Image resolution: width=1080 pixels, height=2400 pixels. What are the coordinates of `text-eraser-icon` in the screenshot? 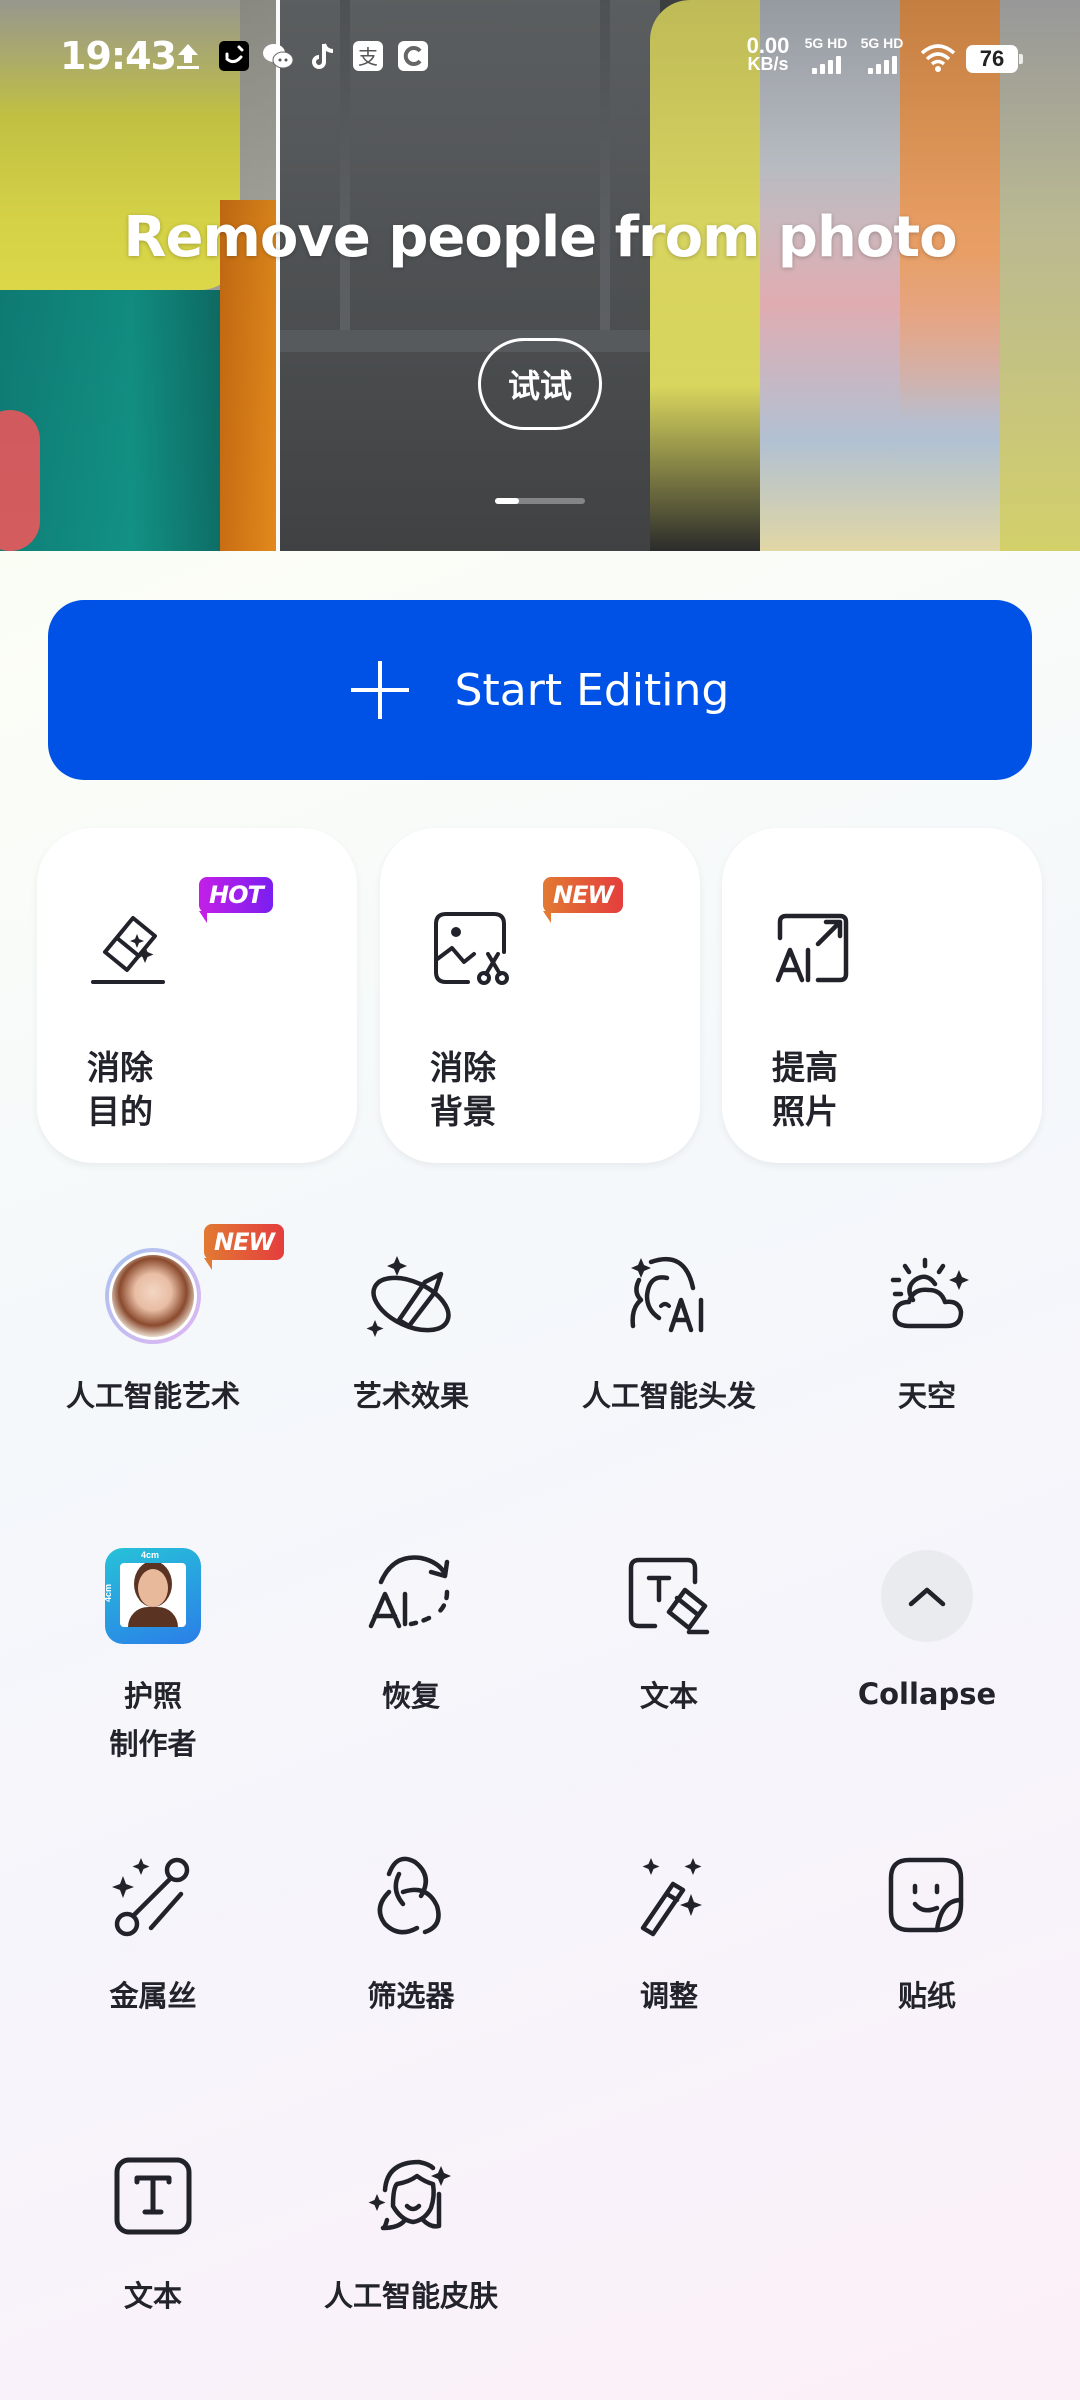 It's located at (669, 1596).